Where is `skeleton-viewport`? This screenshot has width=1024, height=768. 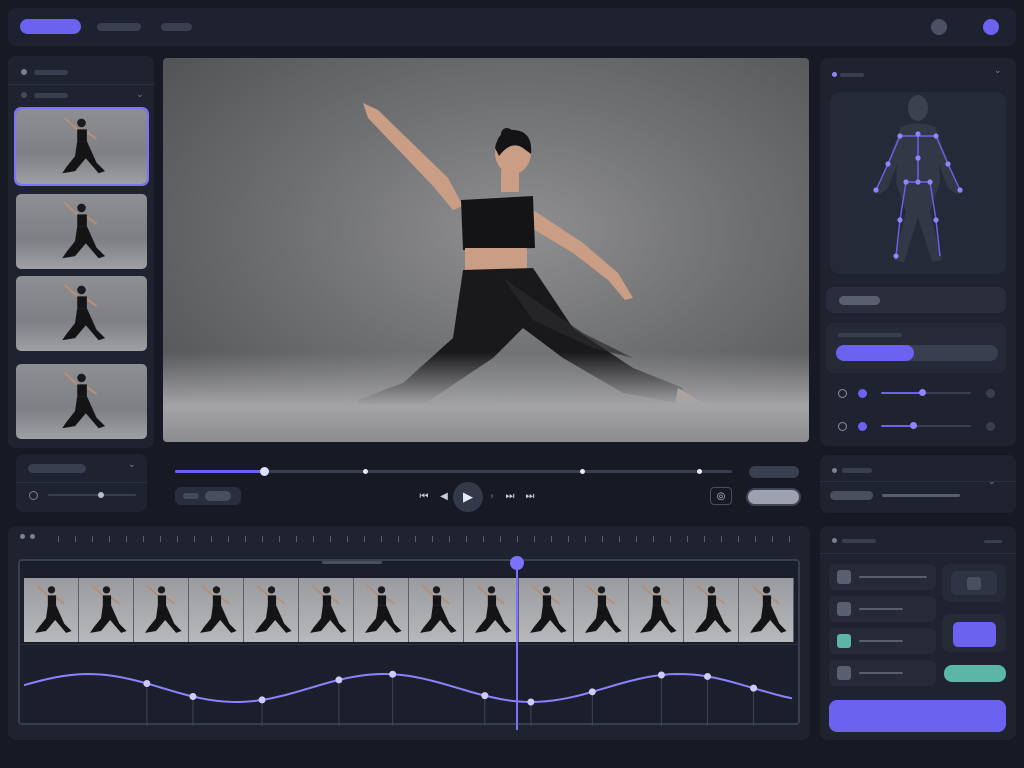
skeleton-viewport is located at coordinates (918, 183).